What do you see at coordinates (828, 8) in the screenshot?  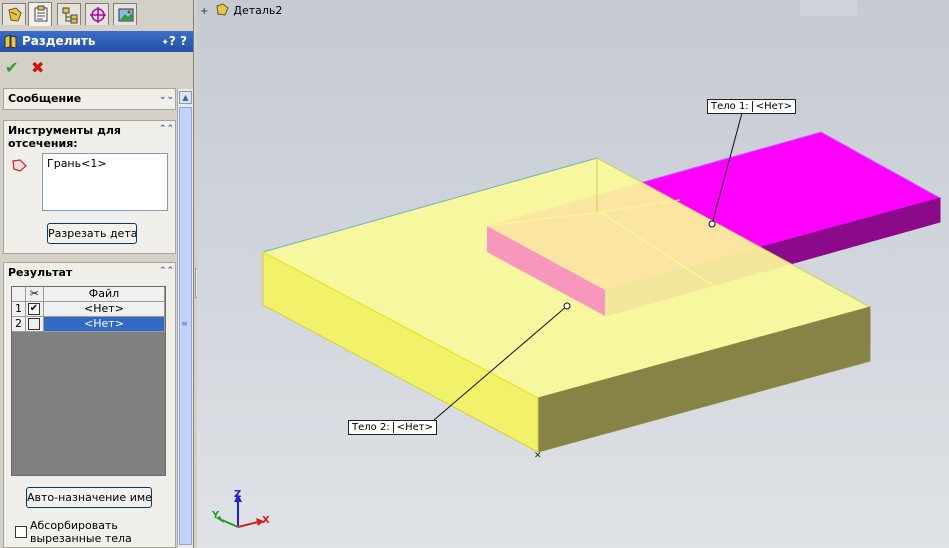 I see `viewport-toolbar-placeholder` at bounding box center [828, 8].